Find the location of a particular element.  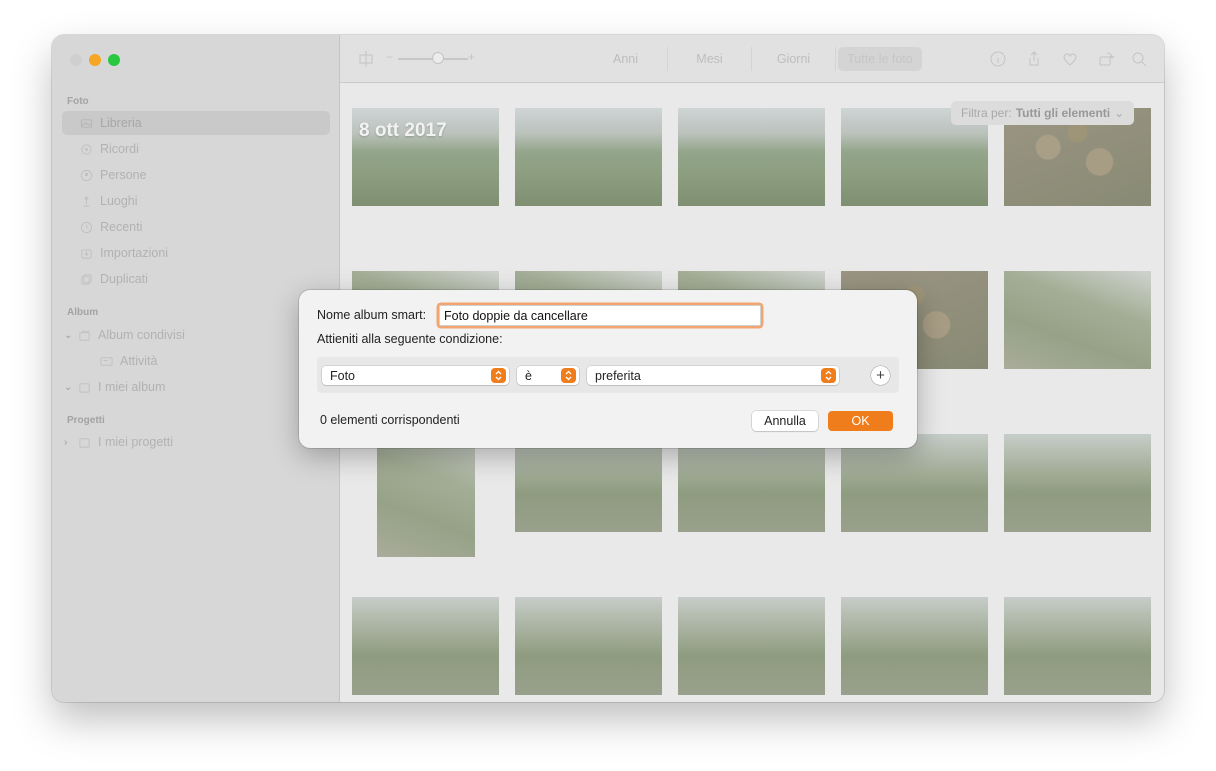

view-segmented-control: Anni Mesi Giorni Tutte le foto is located at coordinates (753, 59).